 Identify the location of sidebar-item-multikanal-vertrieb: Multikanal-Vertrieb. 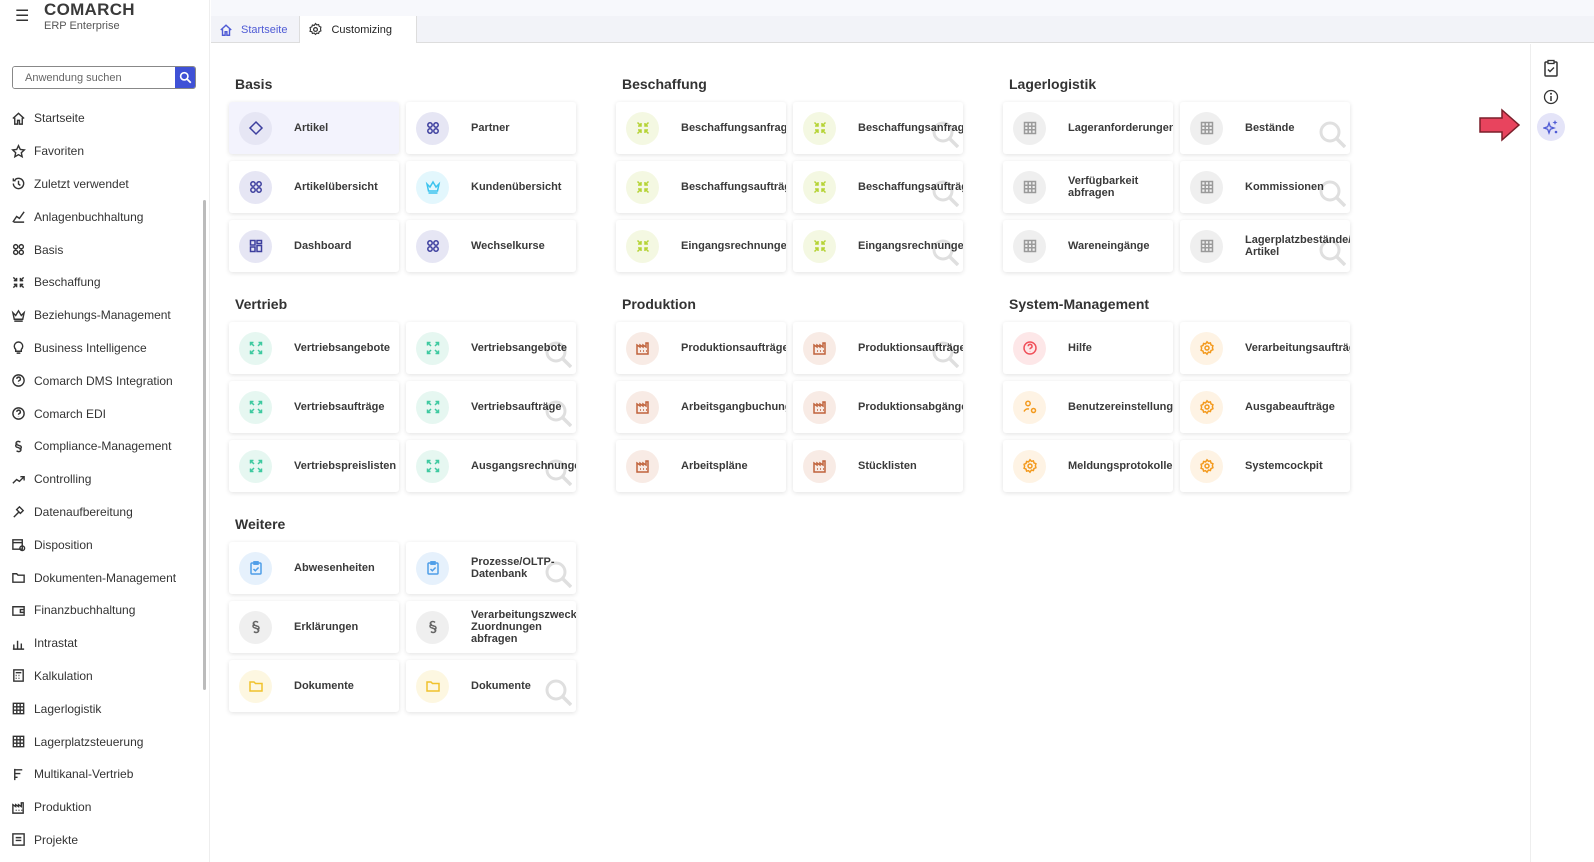
(100, 774).